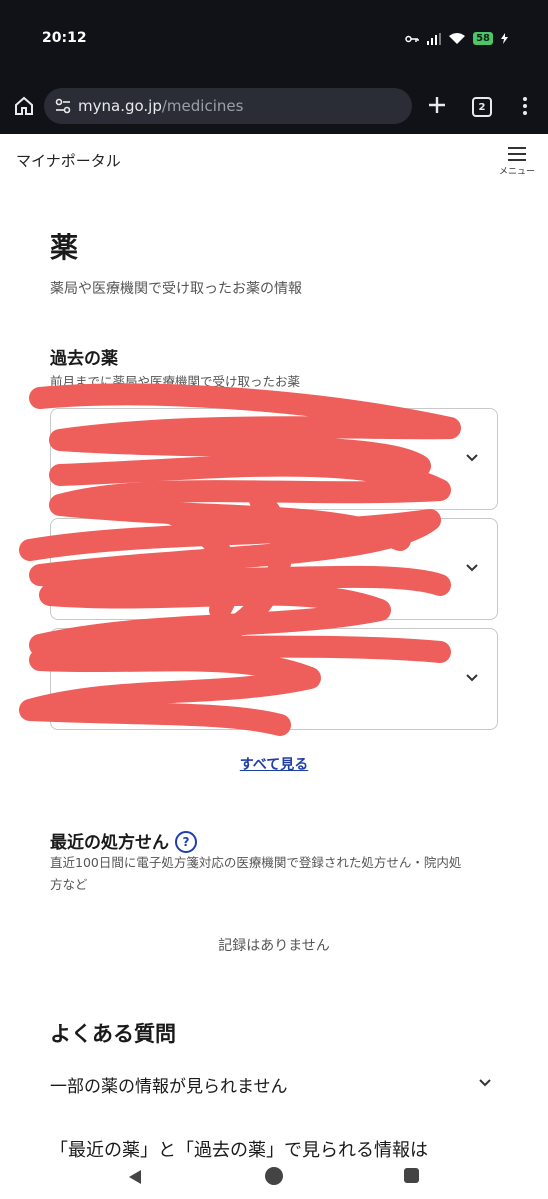 This screenshot has width=548, height=1199. What do you see at coordinates (84, 359) in the screenshot?
I see `past-medicines-title: 過去の薬` at bounding box center [84, 359].